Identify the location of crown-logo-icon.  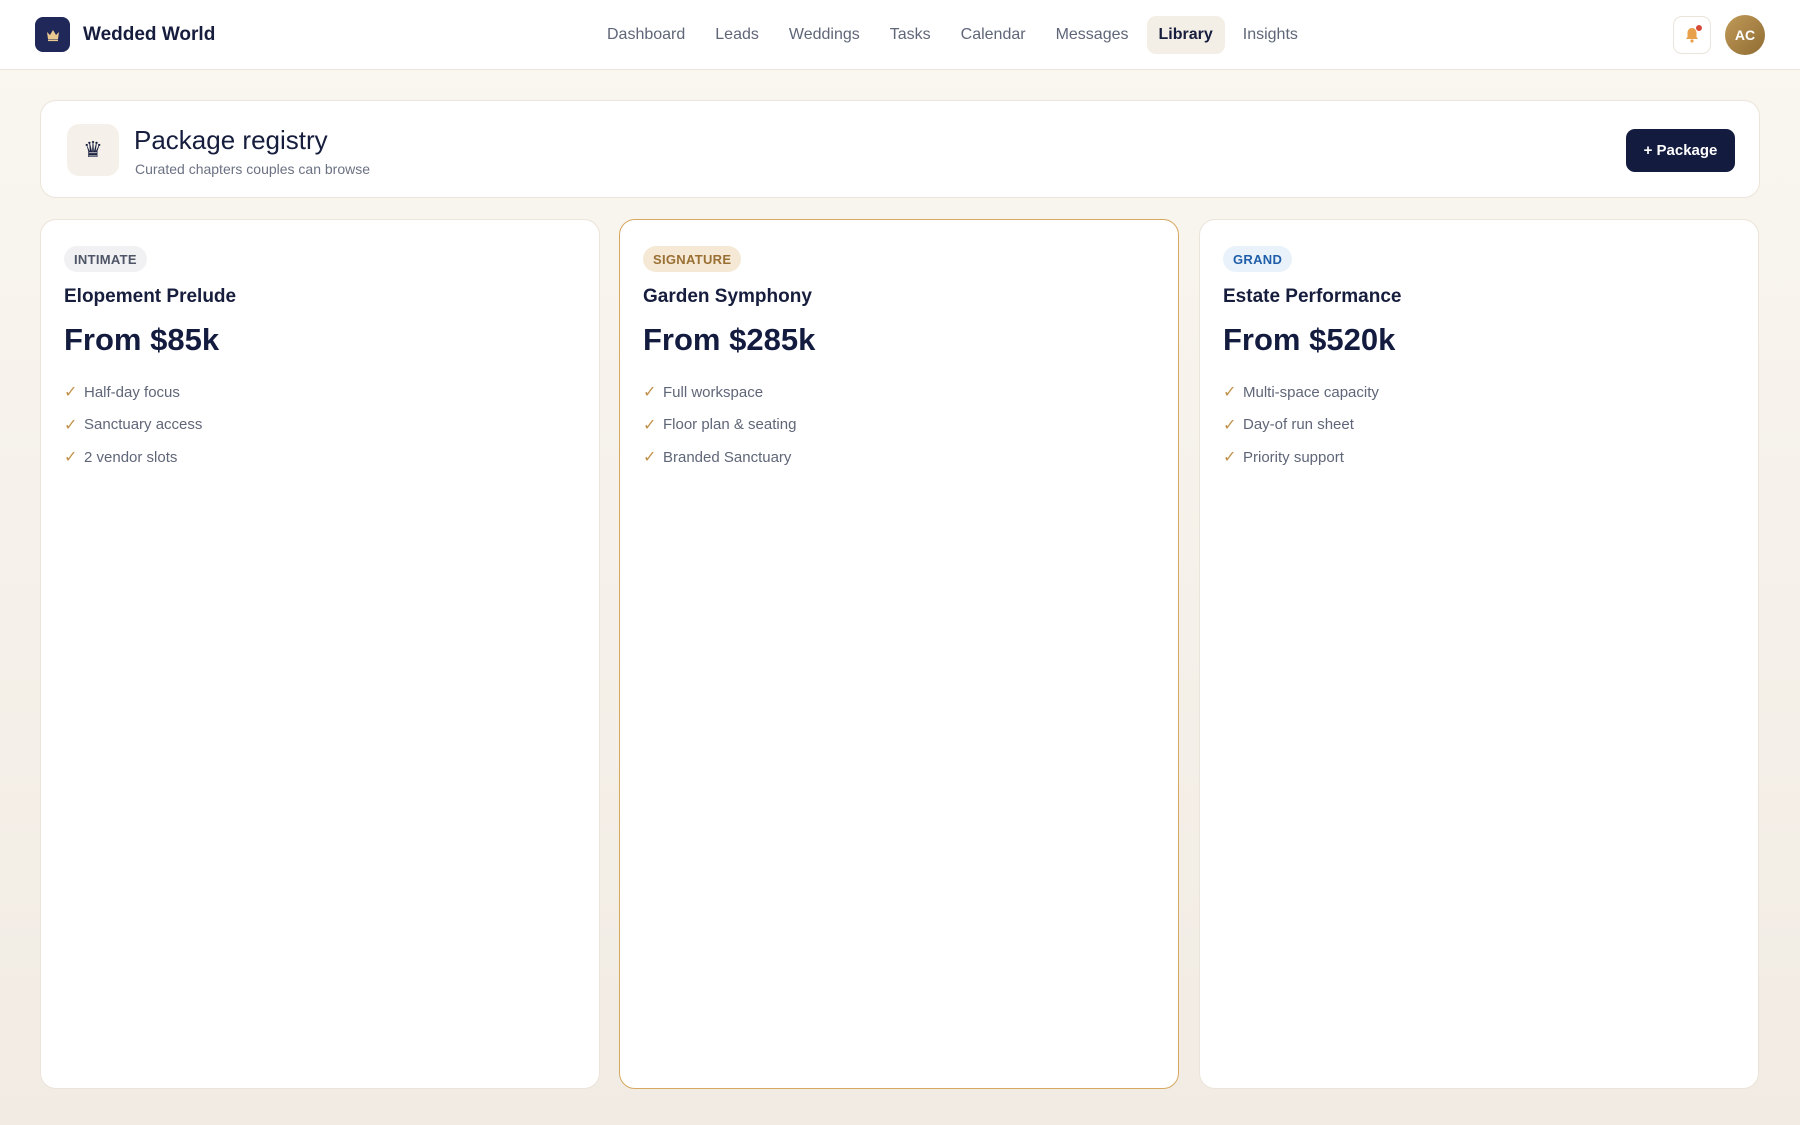
(52, 34).